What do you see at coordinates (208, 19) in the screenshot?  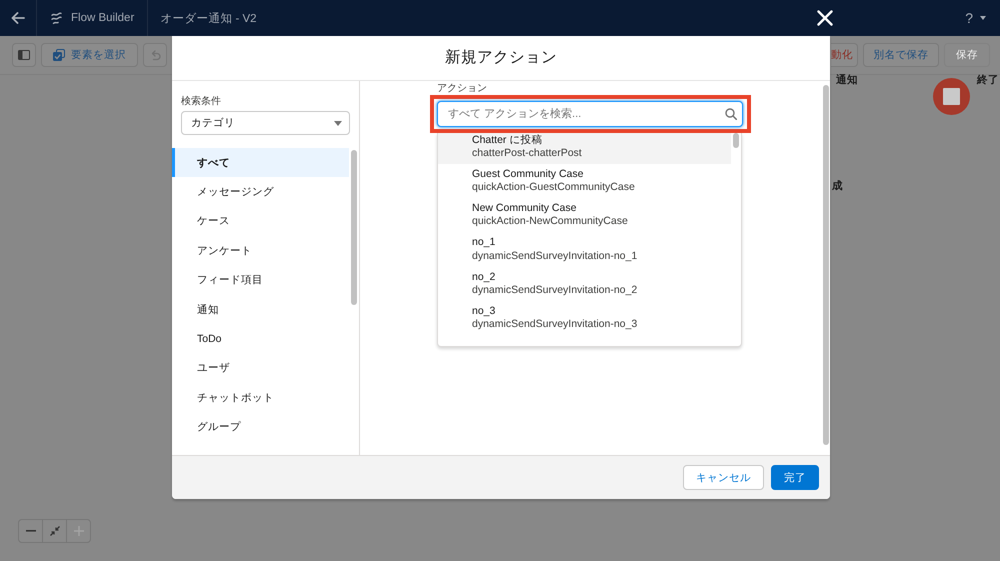 I see `flow-title: オーダー通知 - V2` at bounding box center [208, 19].